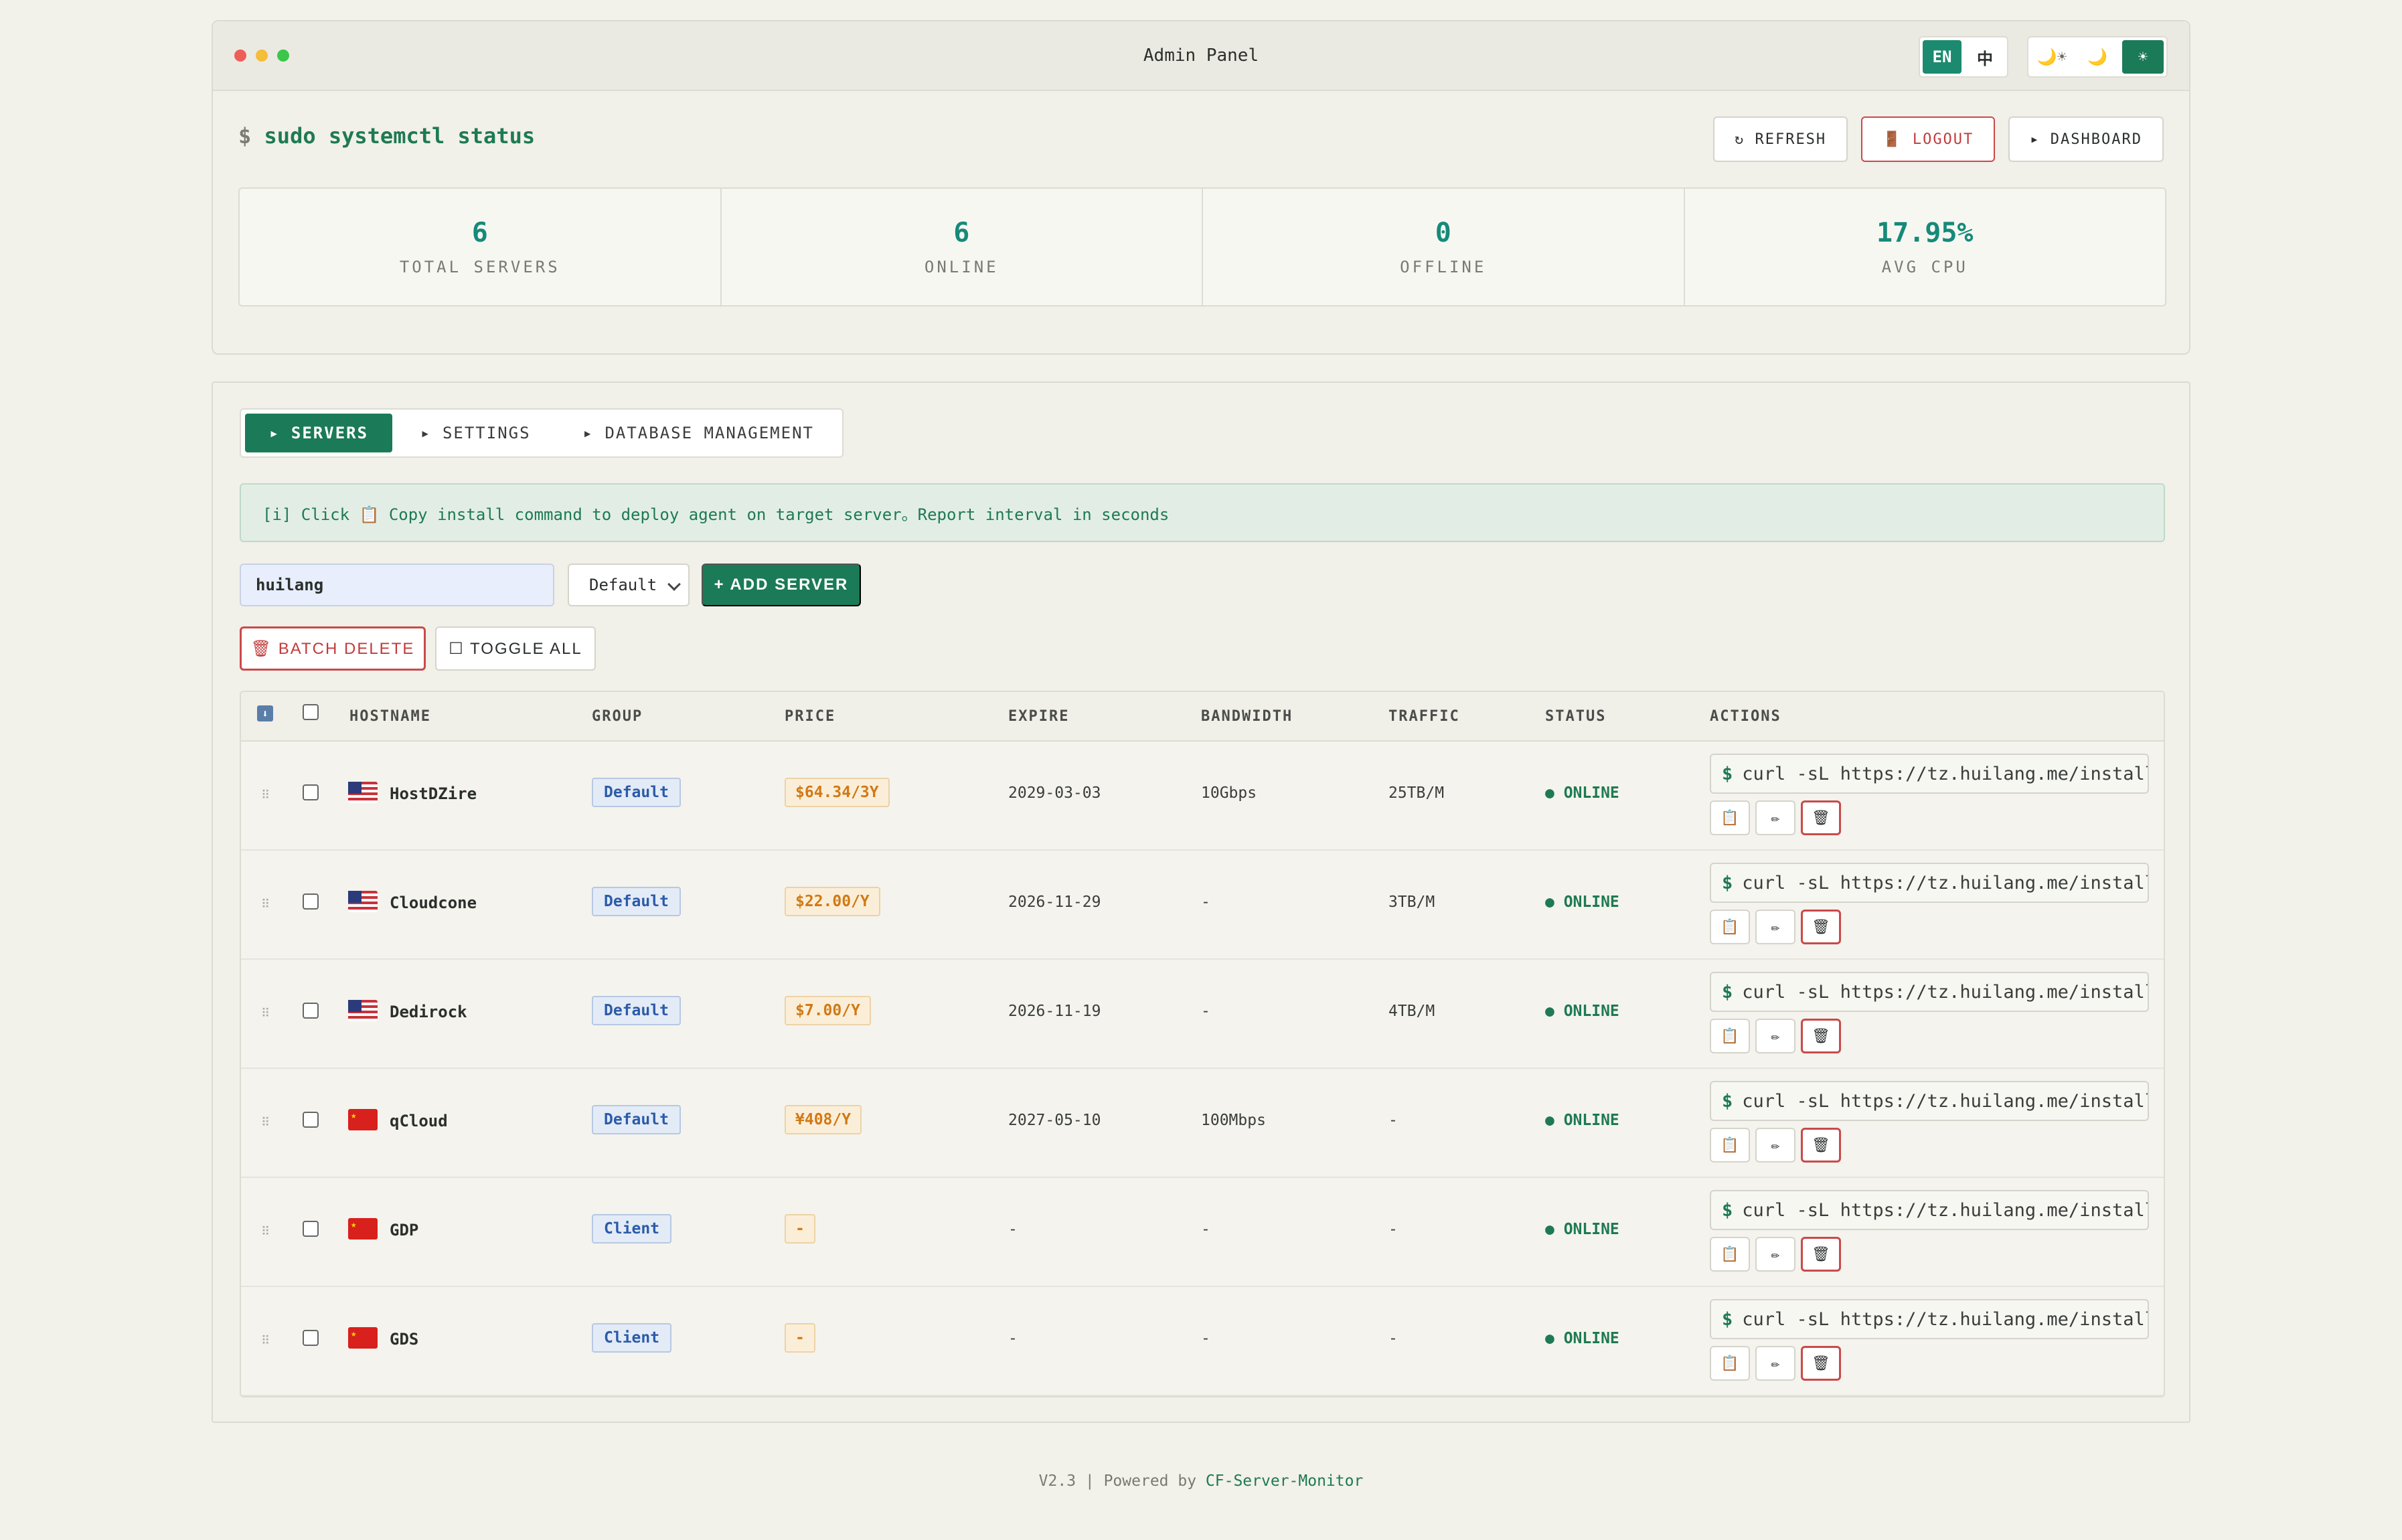 The height and width of the screenshot is (1540, 2402). Describe the element at coordinates (419, 1121) in the screenshot. I see `hostname: qCloud` at that location.